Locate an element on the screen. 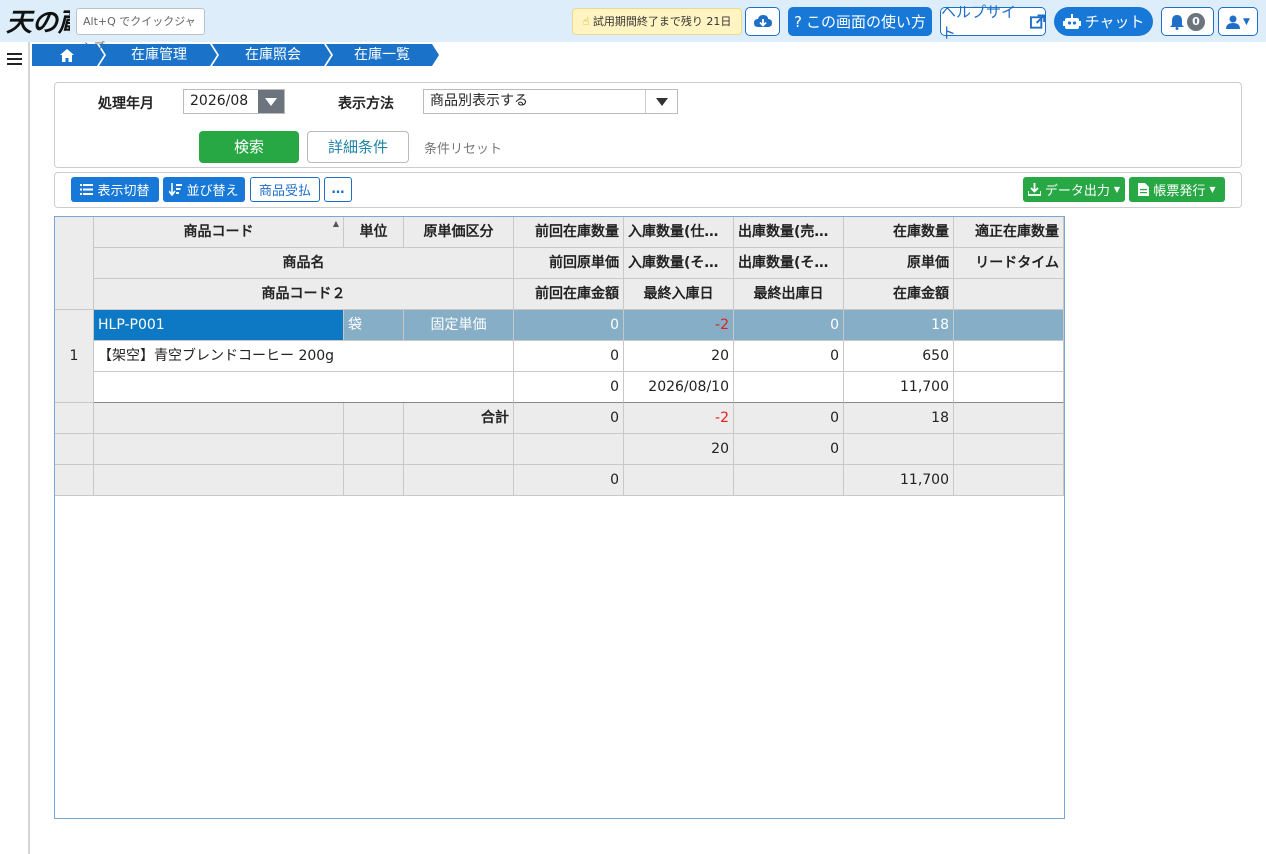  cell-prev-unit-cost: 0 is located at coordinates (569, 356).